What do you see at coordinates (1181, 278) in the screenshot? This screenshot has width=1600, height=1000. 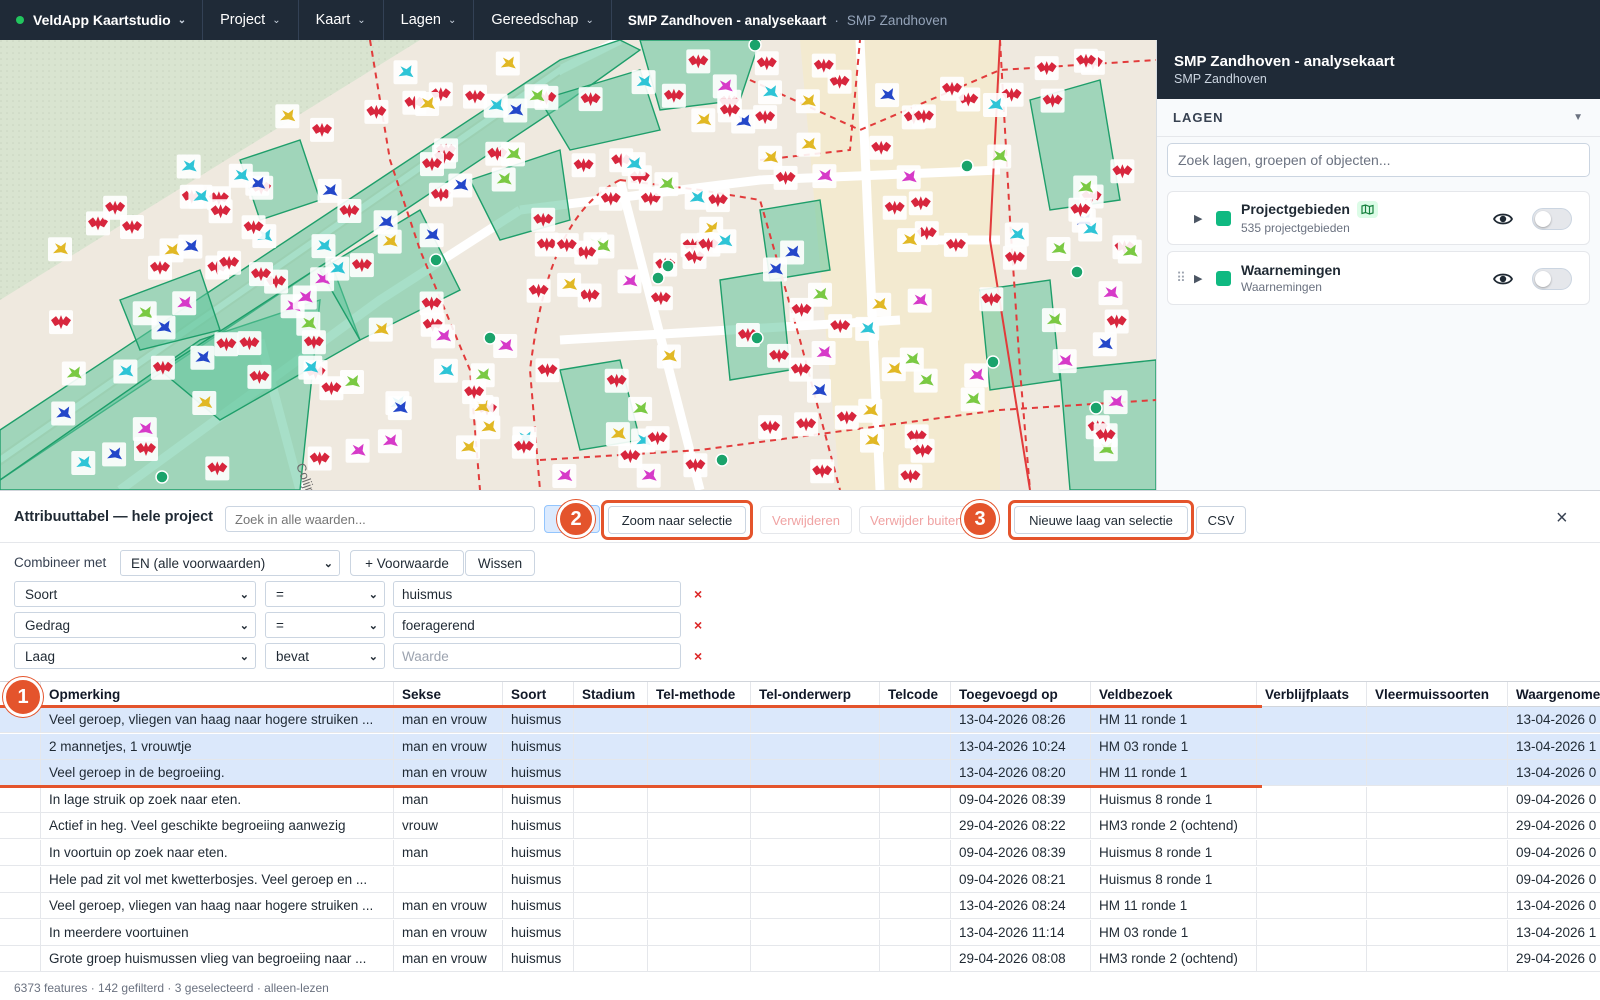 I see `drag-handle-icon: ⠿` at bounding box center [1181, 278].